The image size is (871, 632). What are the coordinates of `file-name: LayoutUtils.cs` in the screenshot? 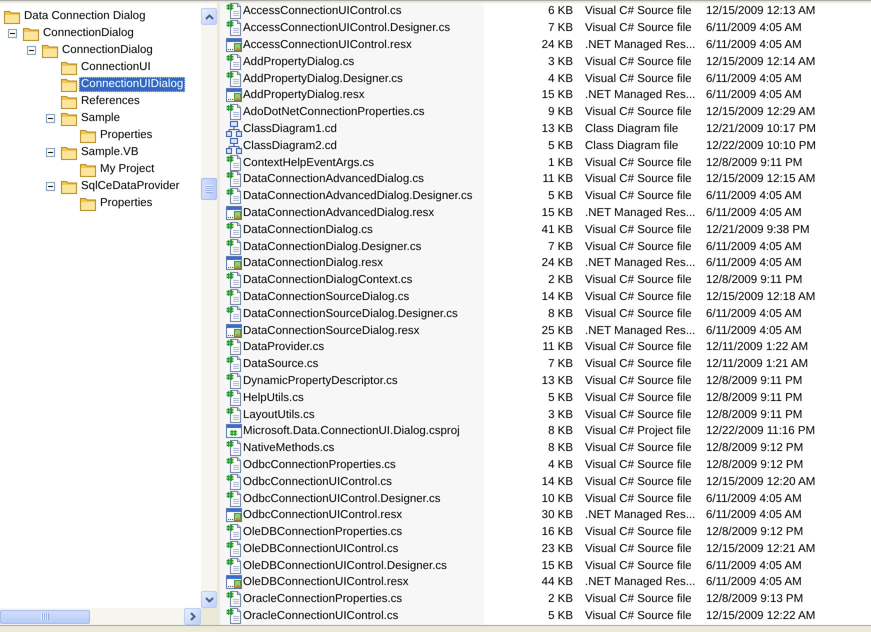 It's located at (279, 415).